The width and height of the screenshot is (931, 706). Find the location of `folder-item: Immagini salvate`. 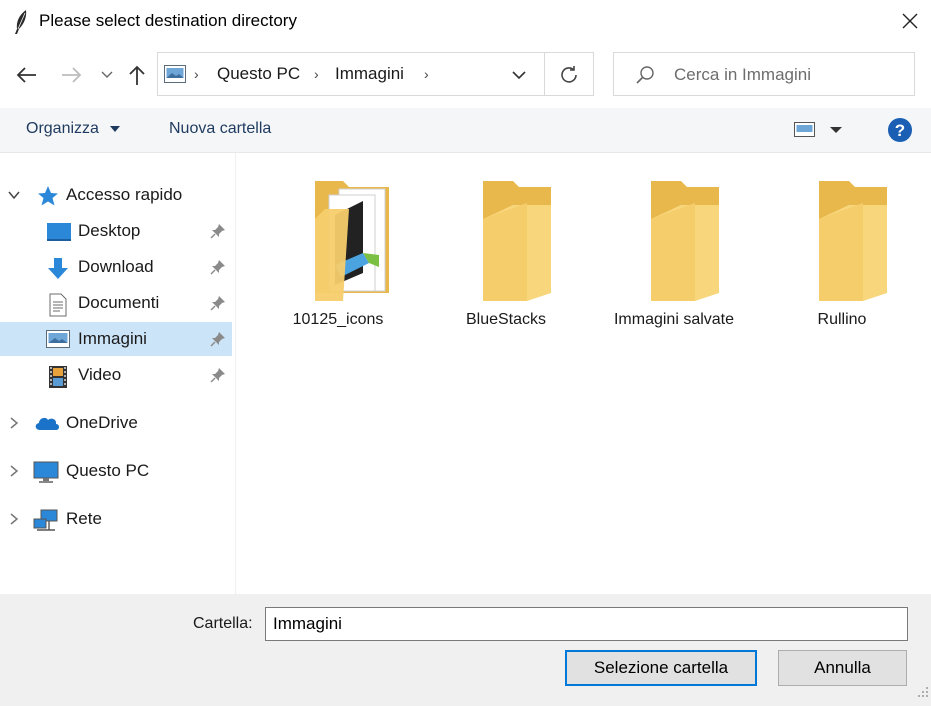

folder-item: Immagini salvate is located at coordinates (674, 255).